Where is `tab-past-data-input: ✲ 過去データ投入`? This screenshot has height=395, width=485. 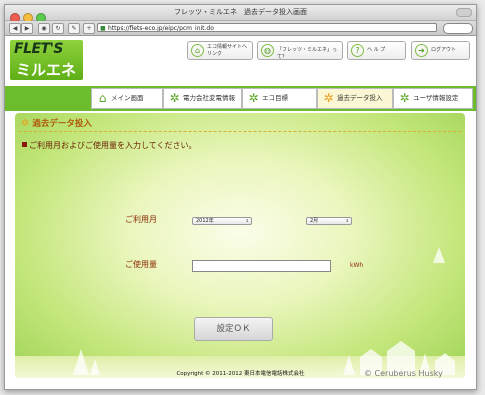
tab-past-data-input: ✲ 過去データ投入 is located at coordinates (355, 98).